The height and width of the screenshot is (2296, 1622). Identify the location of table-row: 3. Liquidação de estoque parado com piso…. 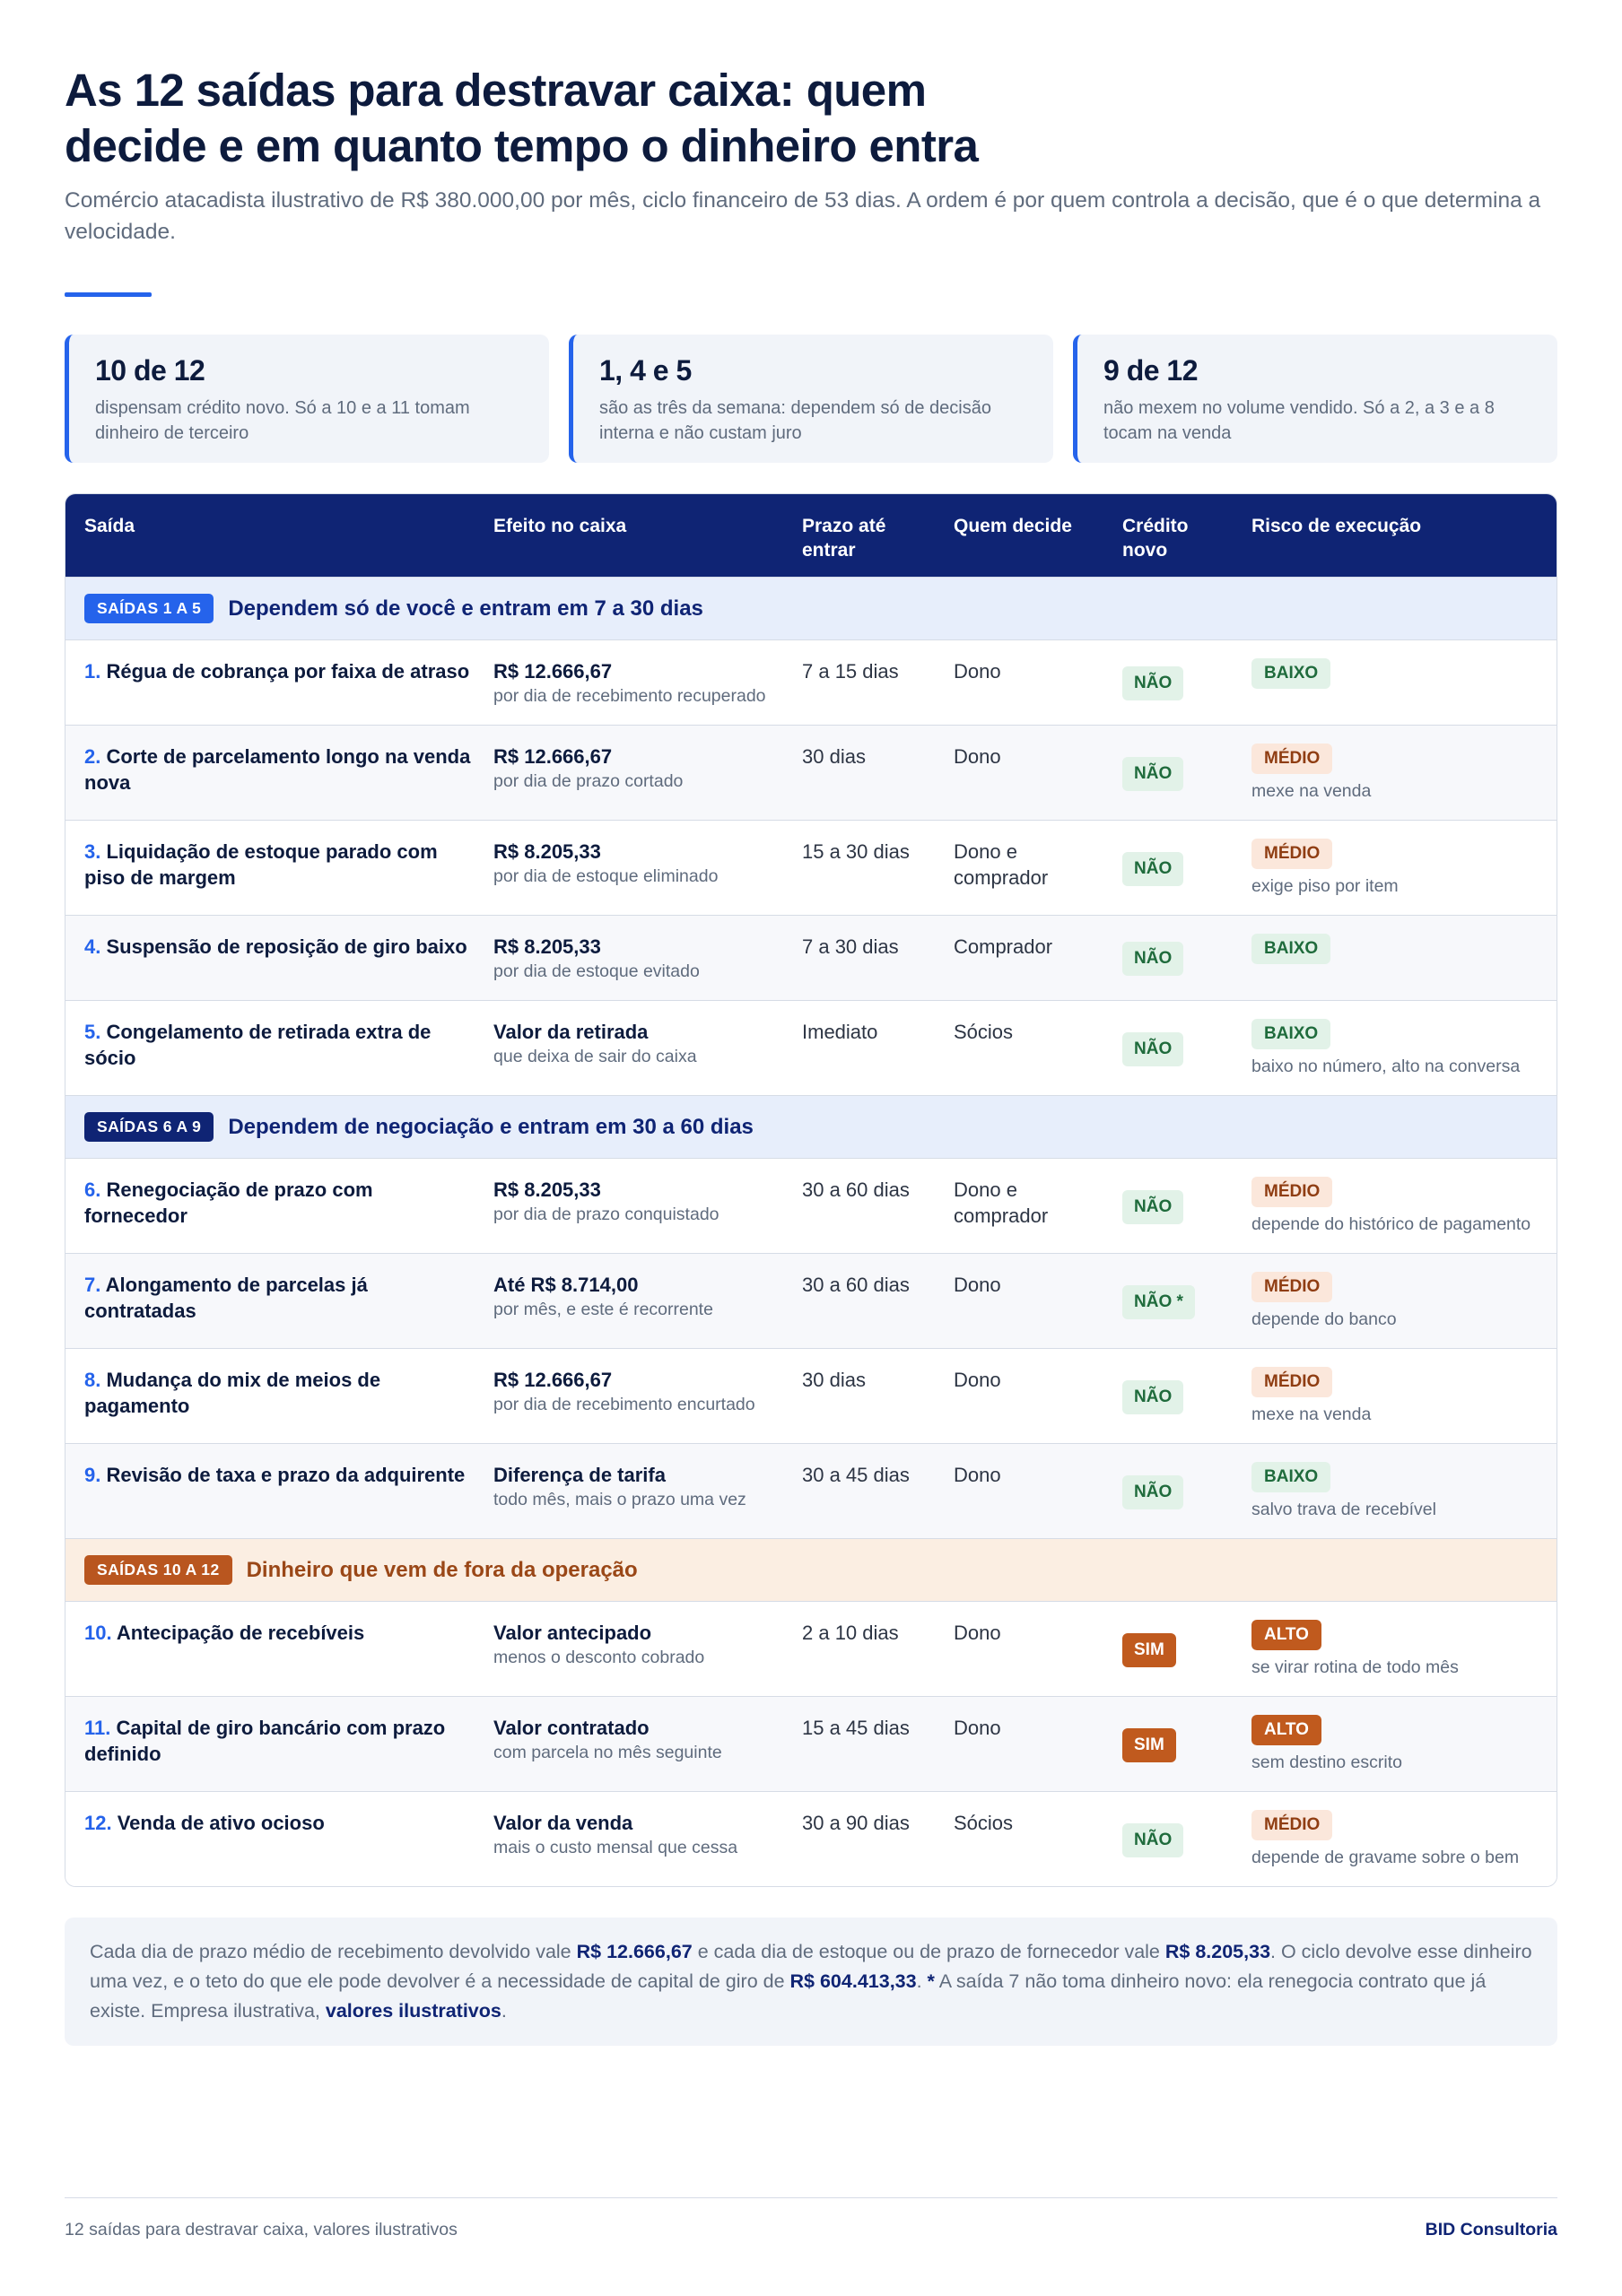
(811, 867).